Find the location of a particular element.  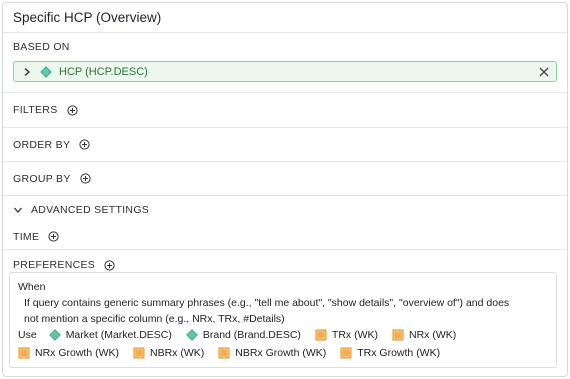

add-preference-icon is located at coordinates (109, 265).